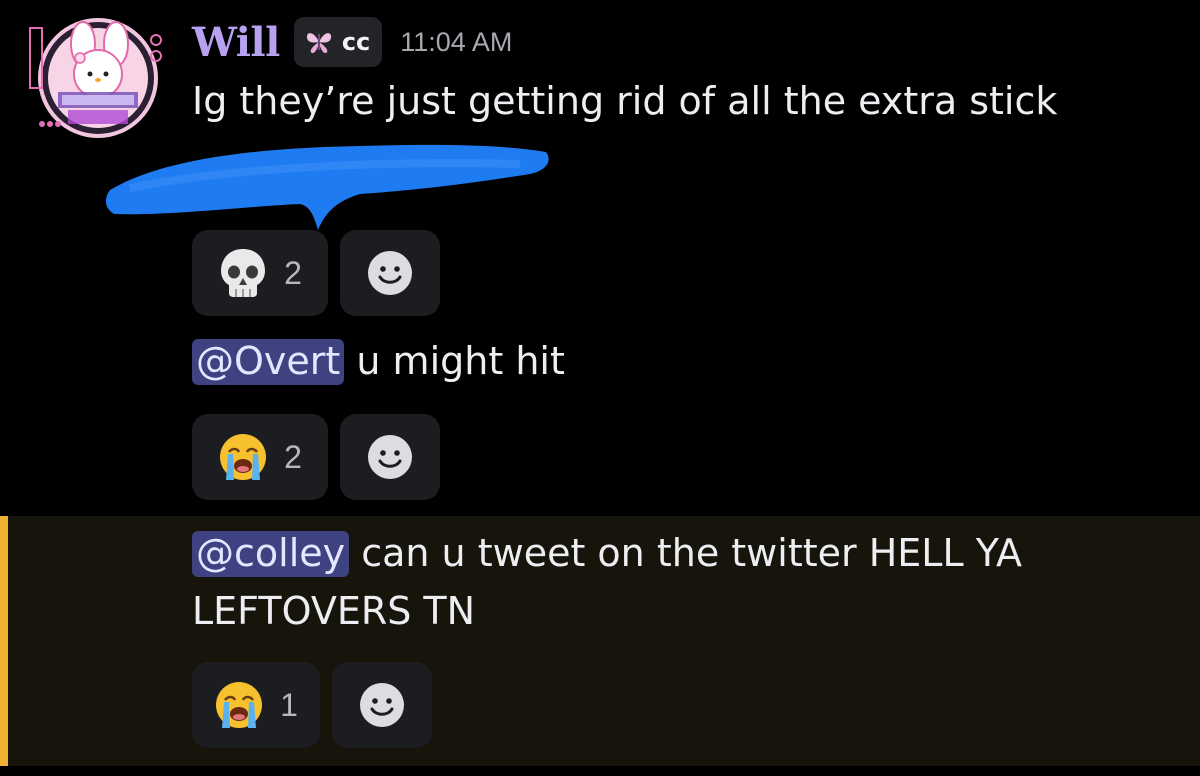  Describe the element at coordinates (271, 554) in the screenshot. I see `user-mention: @colley` at that location.